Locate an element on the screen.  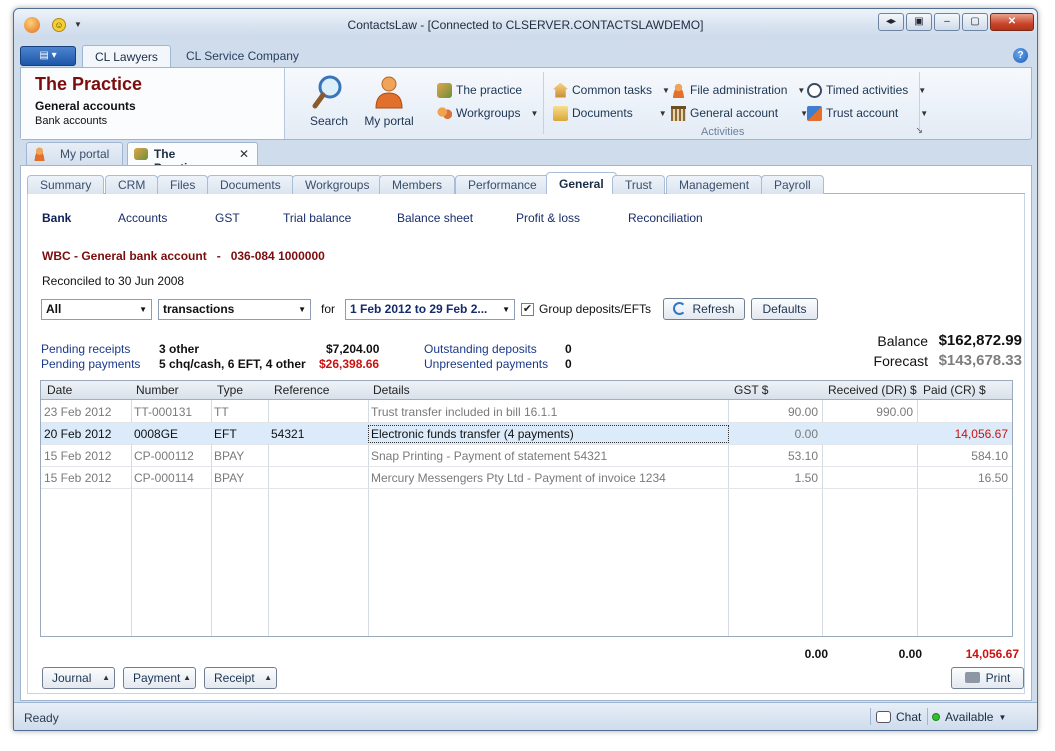
date-range-select: 1 Feb 2012 to 29 Feb 2... ▼ is located at coordinates (430, 309).